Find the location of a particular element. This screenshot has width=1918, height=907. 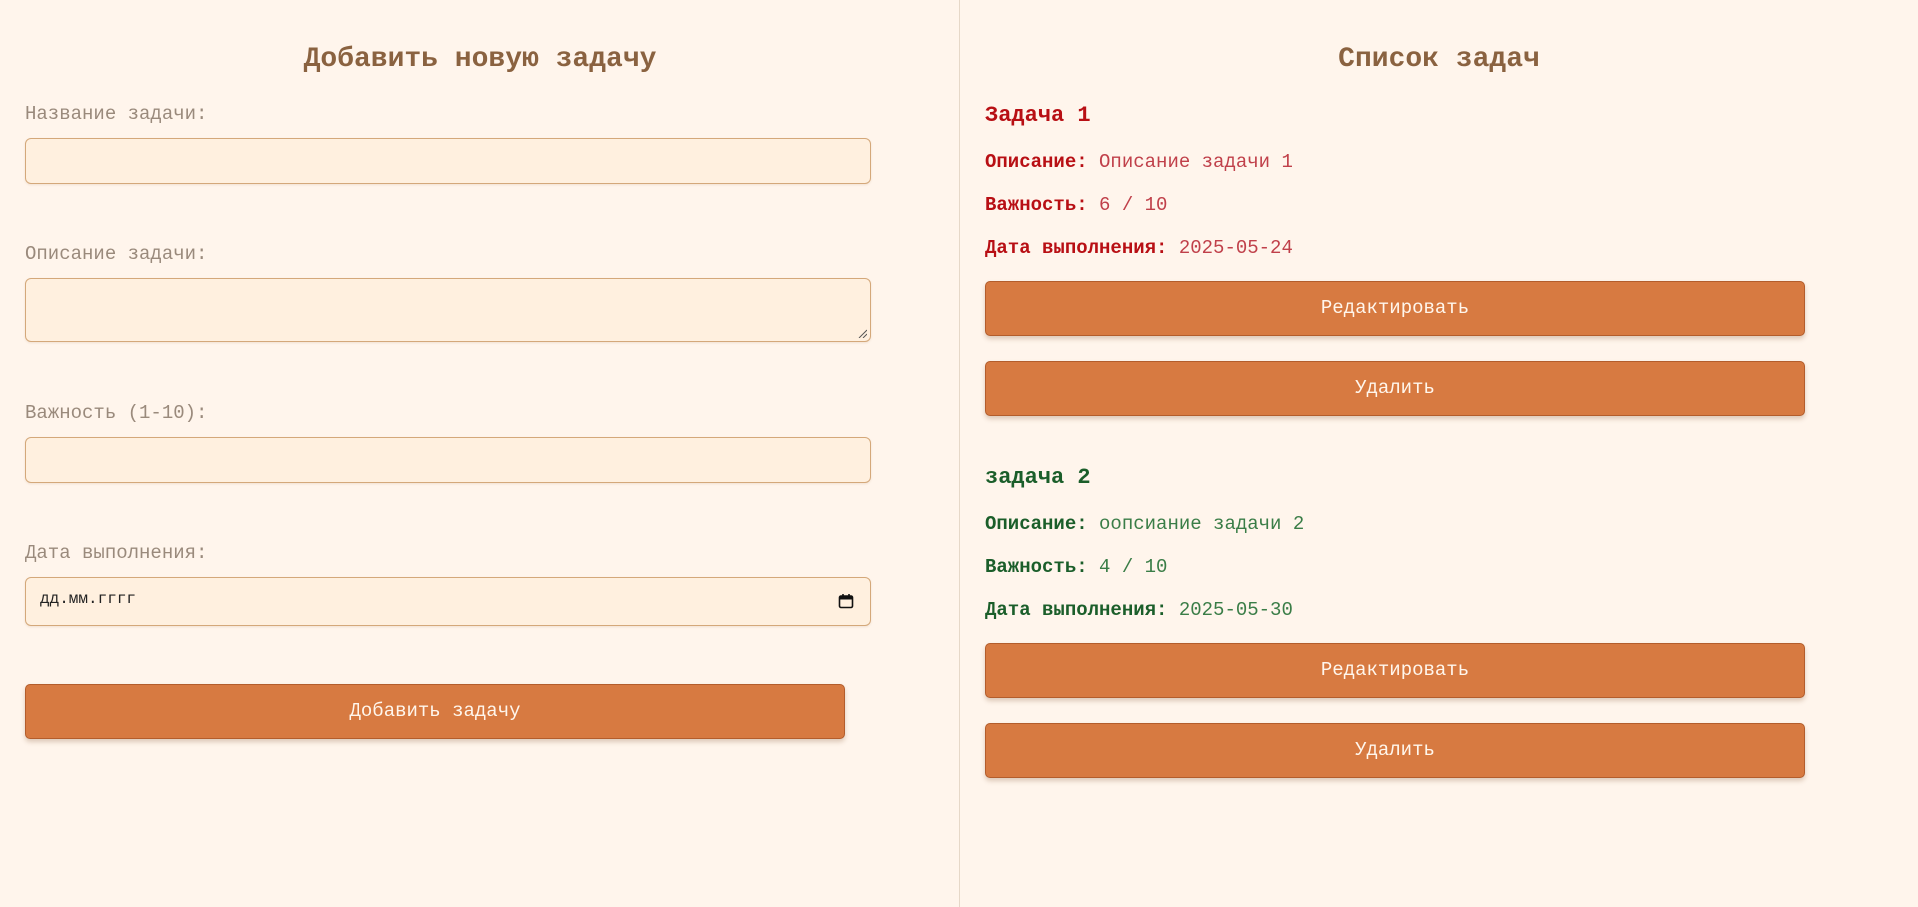

task-importance-value: 4 / 10 is located at coordinates (1133, 567).